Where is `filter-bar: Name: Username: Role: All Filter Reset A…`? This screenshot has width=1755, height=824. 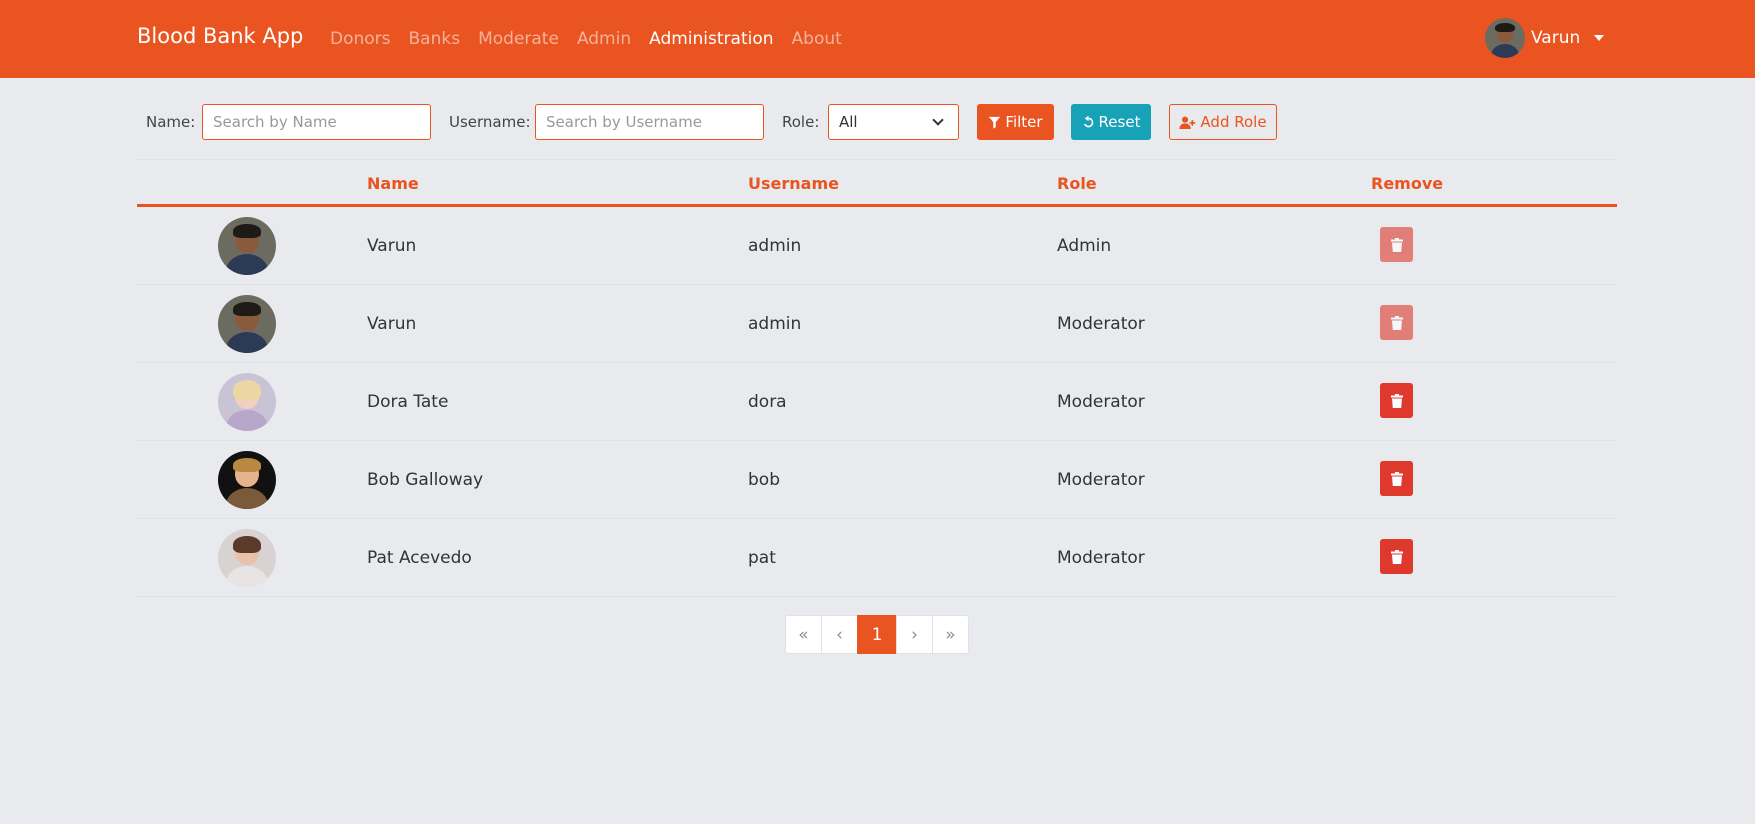 filter-bar: Name: Username: Role: All Filter Reset A… is located at coordinates (711, 123).